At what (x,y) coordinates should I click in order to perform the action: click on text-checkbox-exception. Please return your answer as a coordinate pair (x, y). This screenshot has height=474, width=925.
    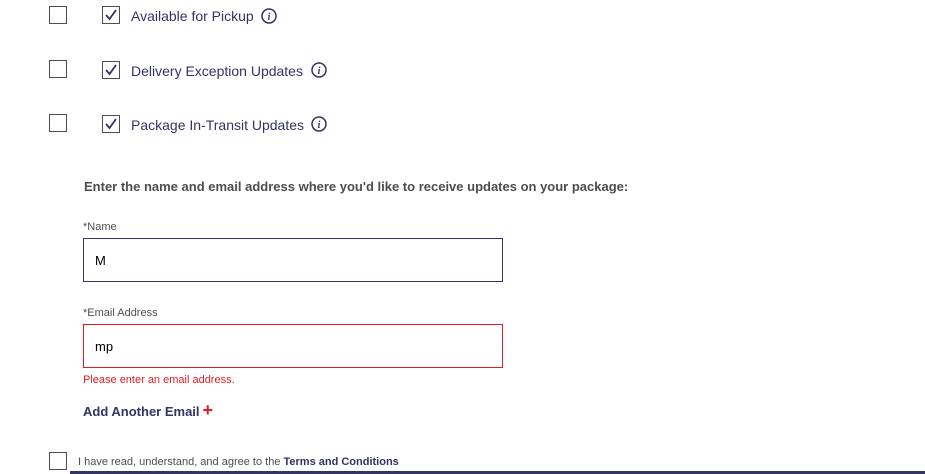
    Looking at the image, I should click on (111, 70).